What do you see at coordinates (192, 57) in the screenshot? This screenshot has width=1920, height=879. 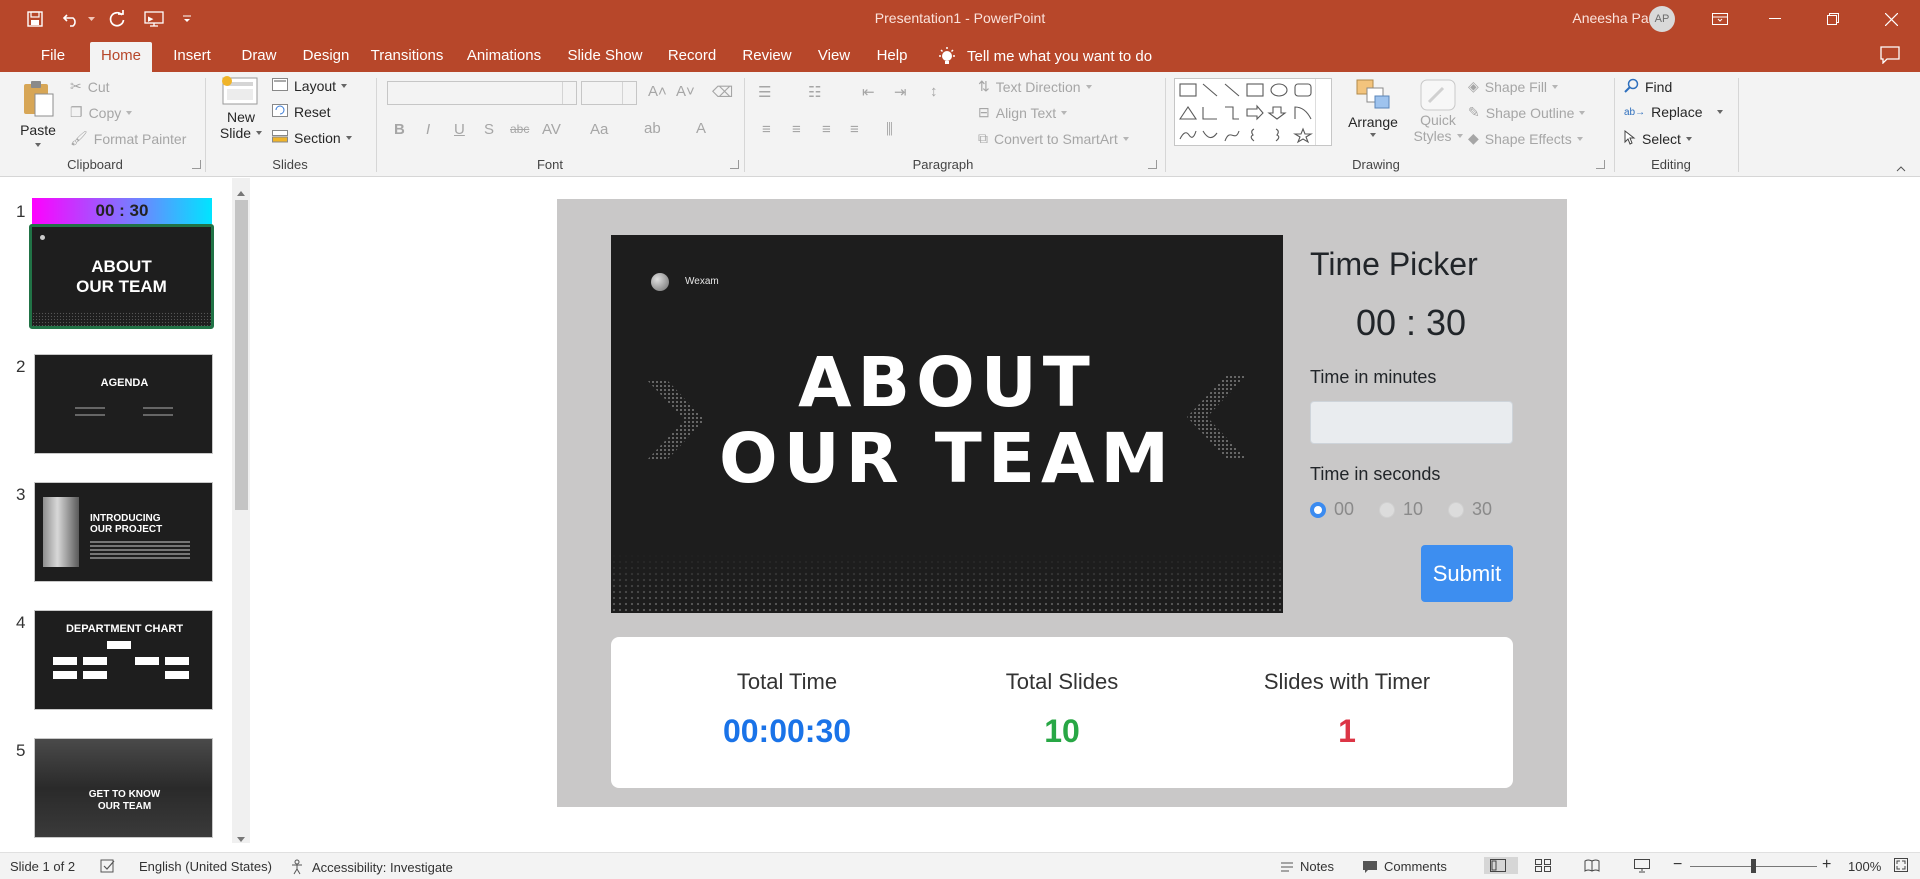 I see `tab-insert: Insert` at bounding box center [192, 57].